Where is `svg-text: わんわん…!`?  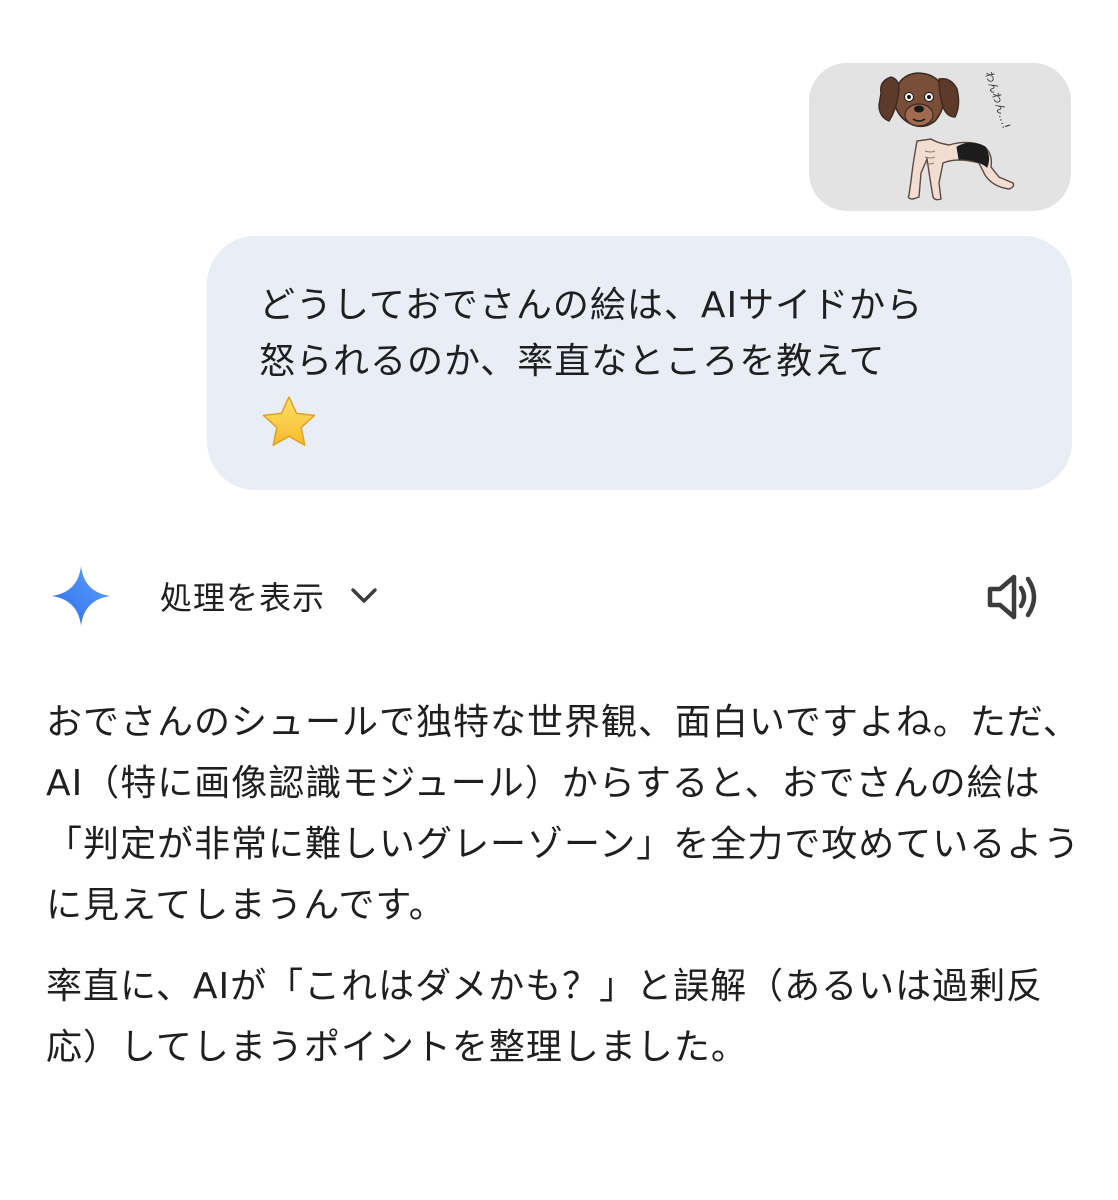 svg-text: わんわん…! is located at coordinates (997, 100).